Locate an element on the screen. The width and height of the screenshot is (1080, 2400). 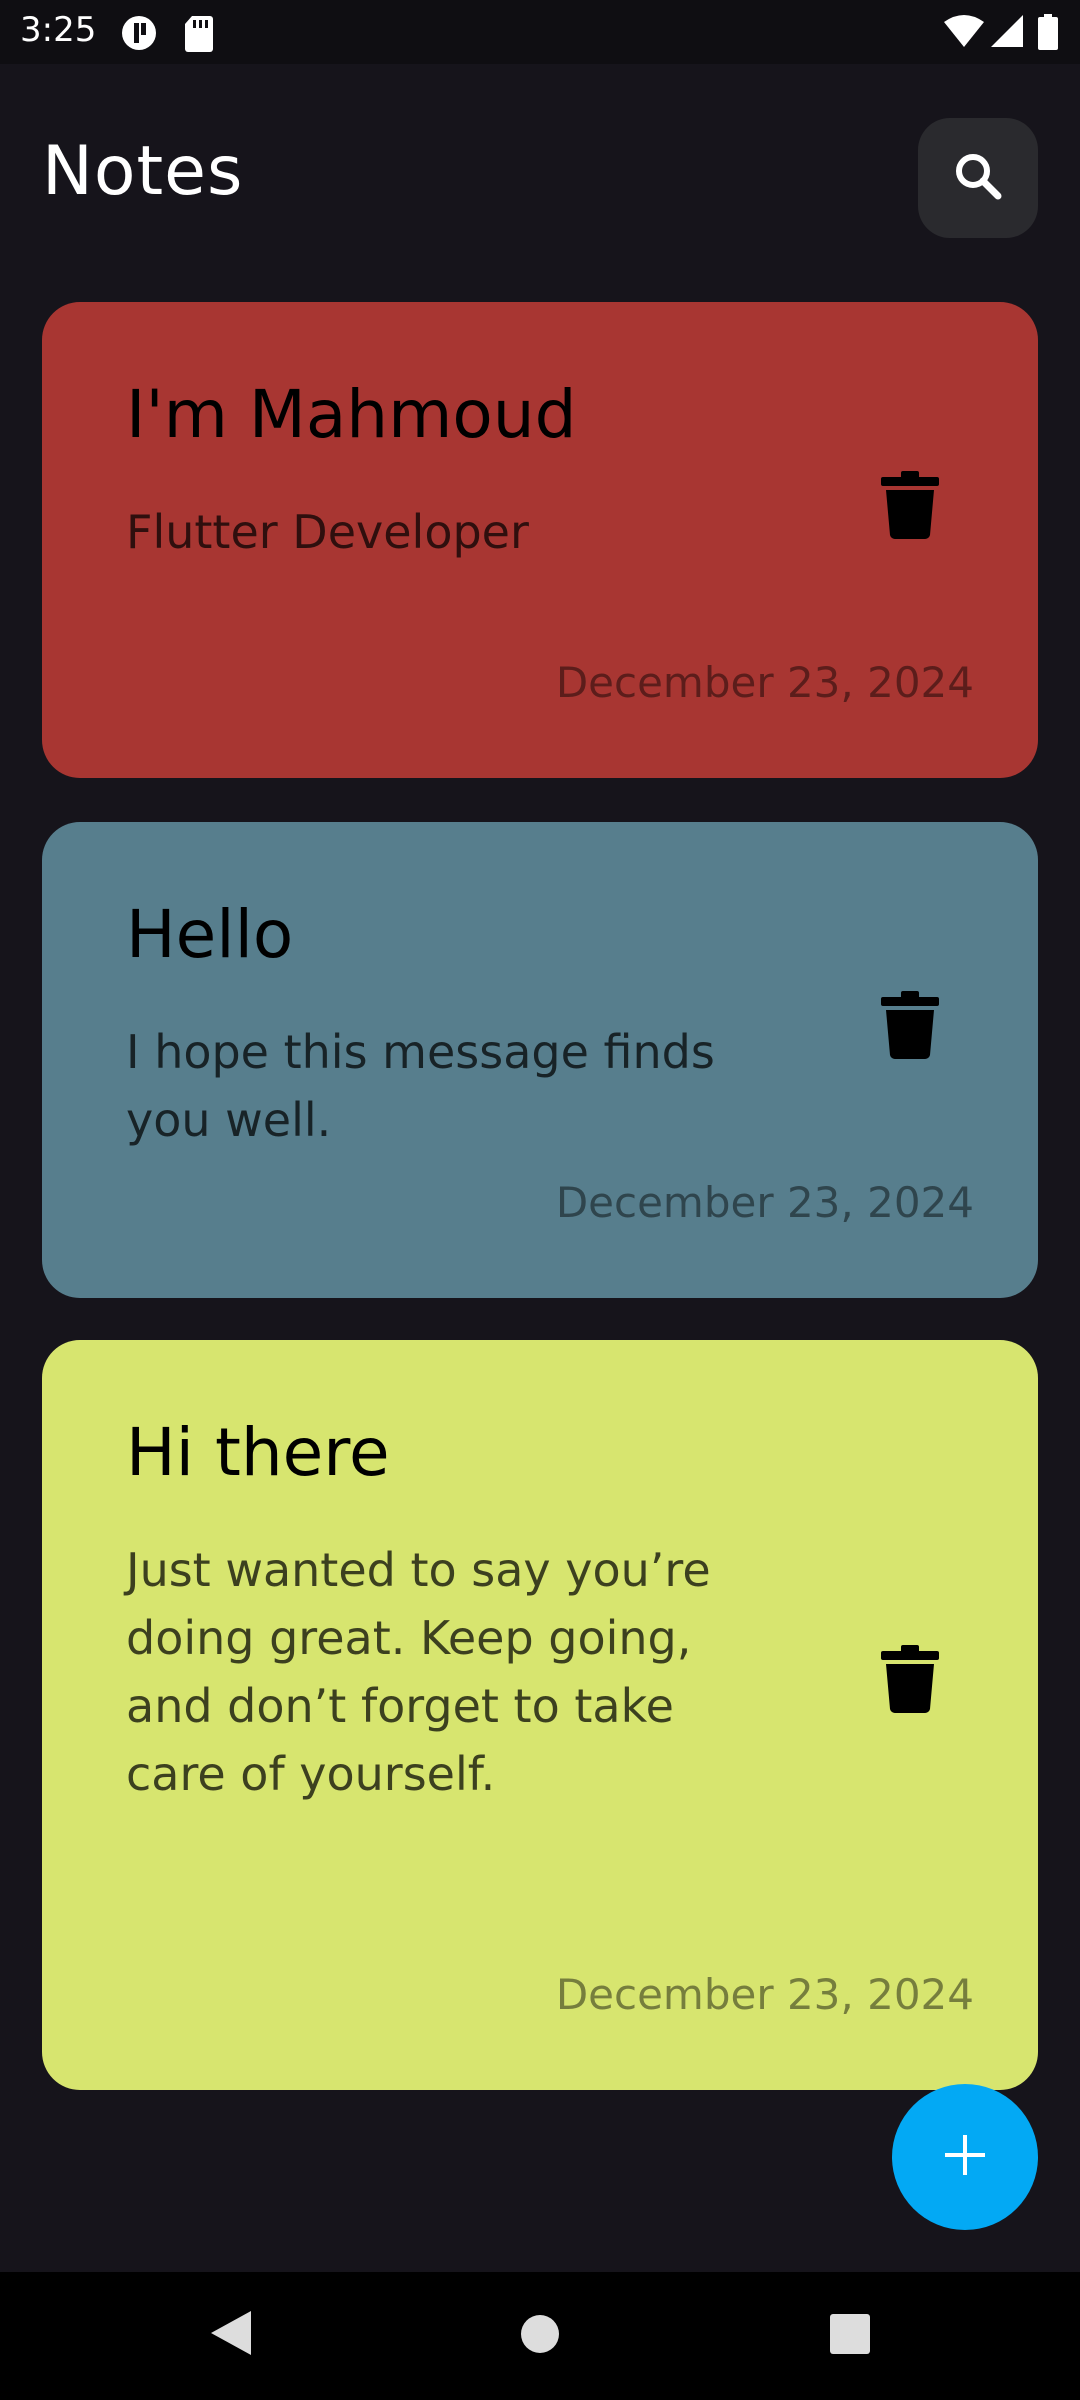
search-icon is located at coordinates (978, 178).